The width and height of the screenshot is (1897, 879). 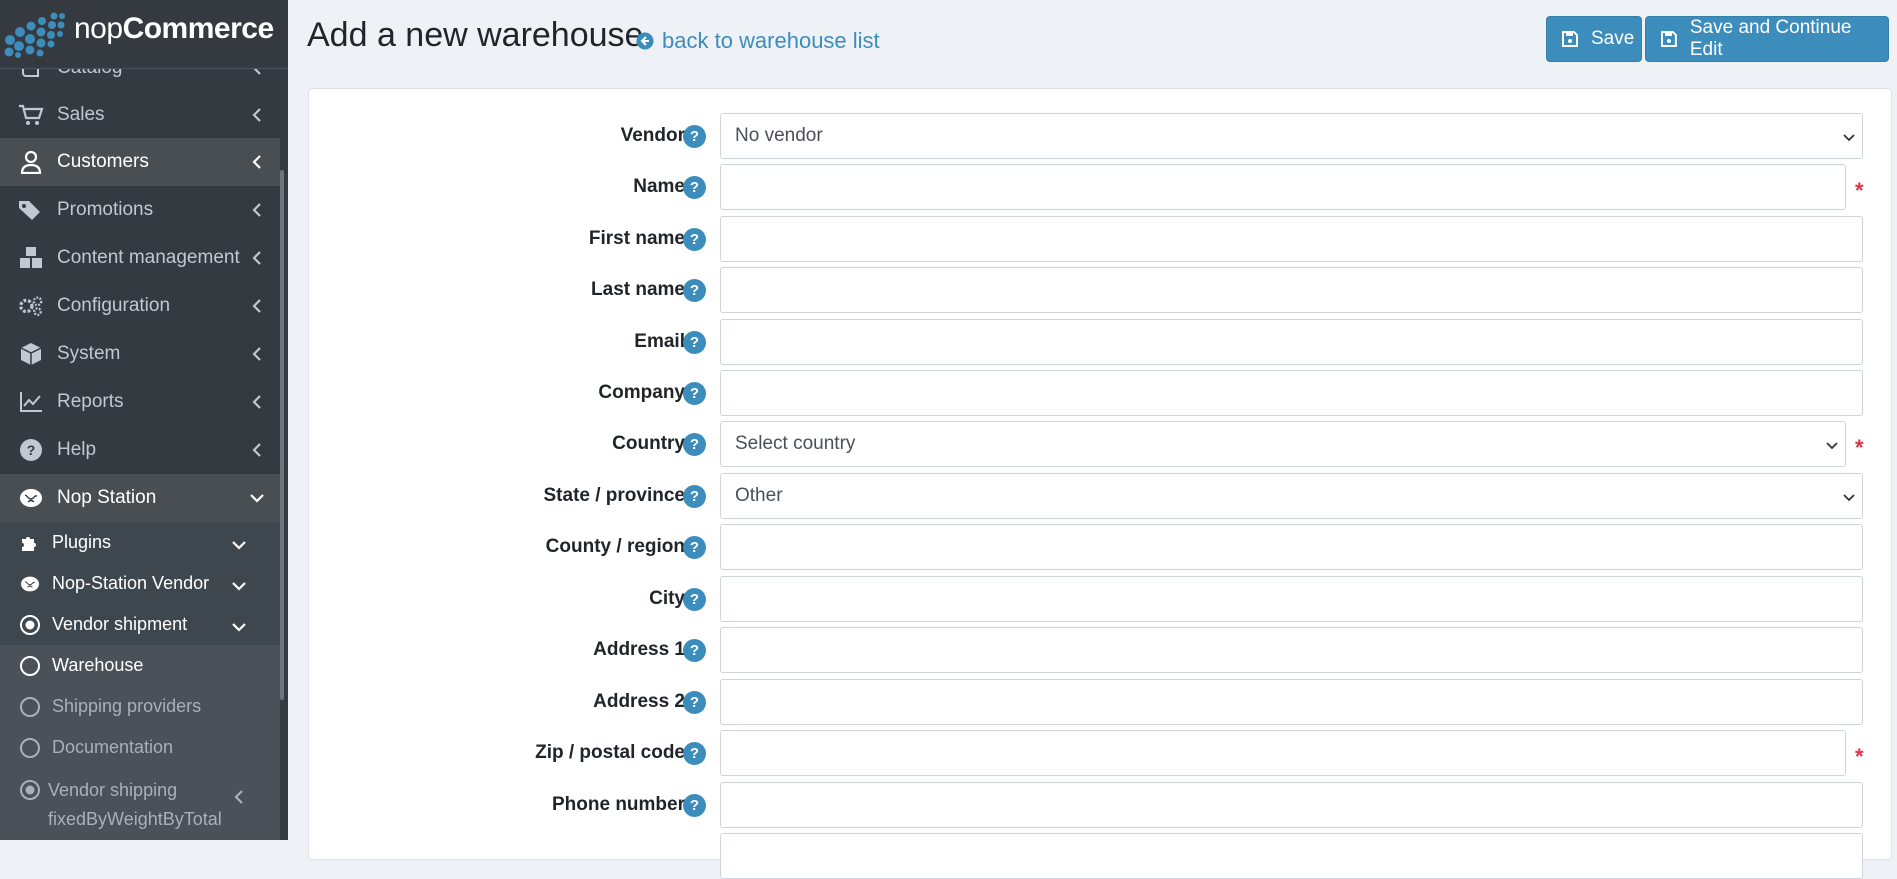 I want to click on tags-icon, so click(x=31, y=210).